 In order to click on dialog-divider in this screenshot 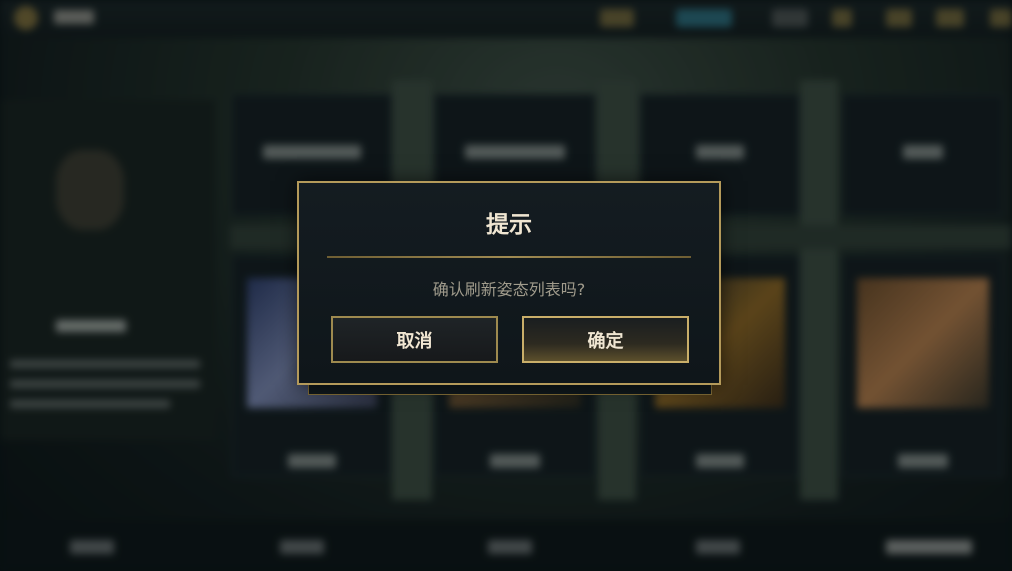, I will do `click(509, 257)`.